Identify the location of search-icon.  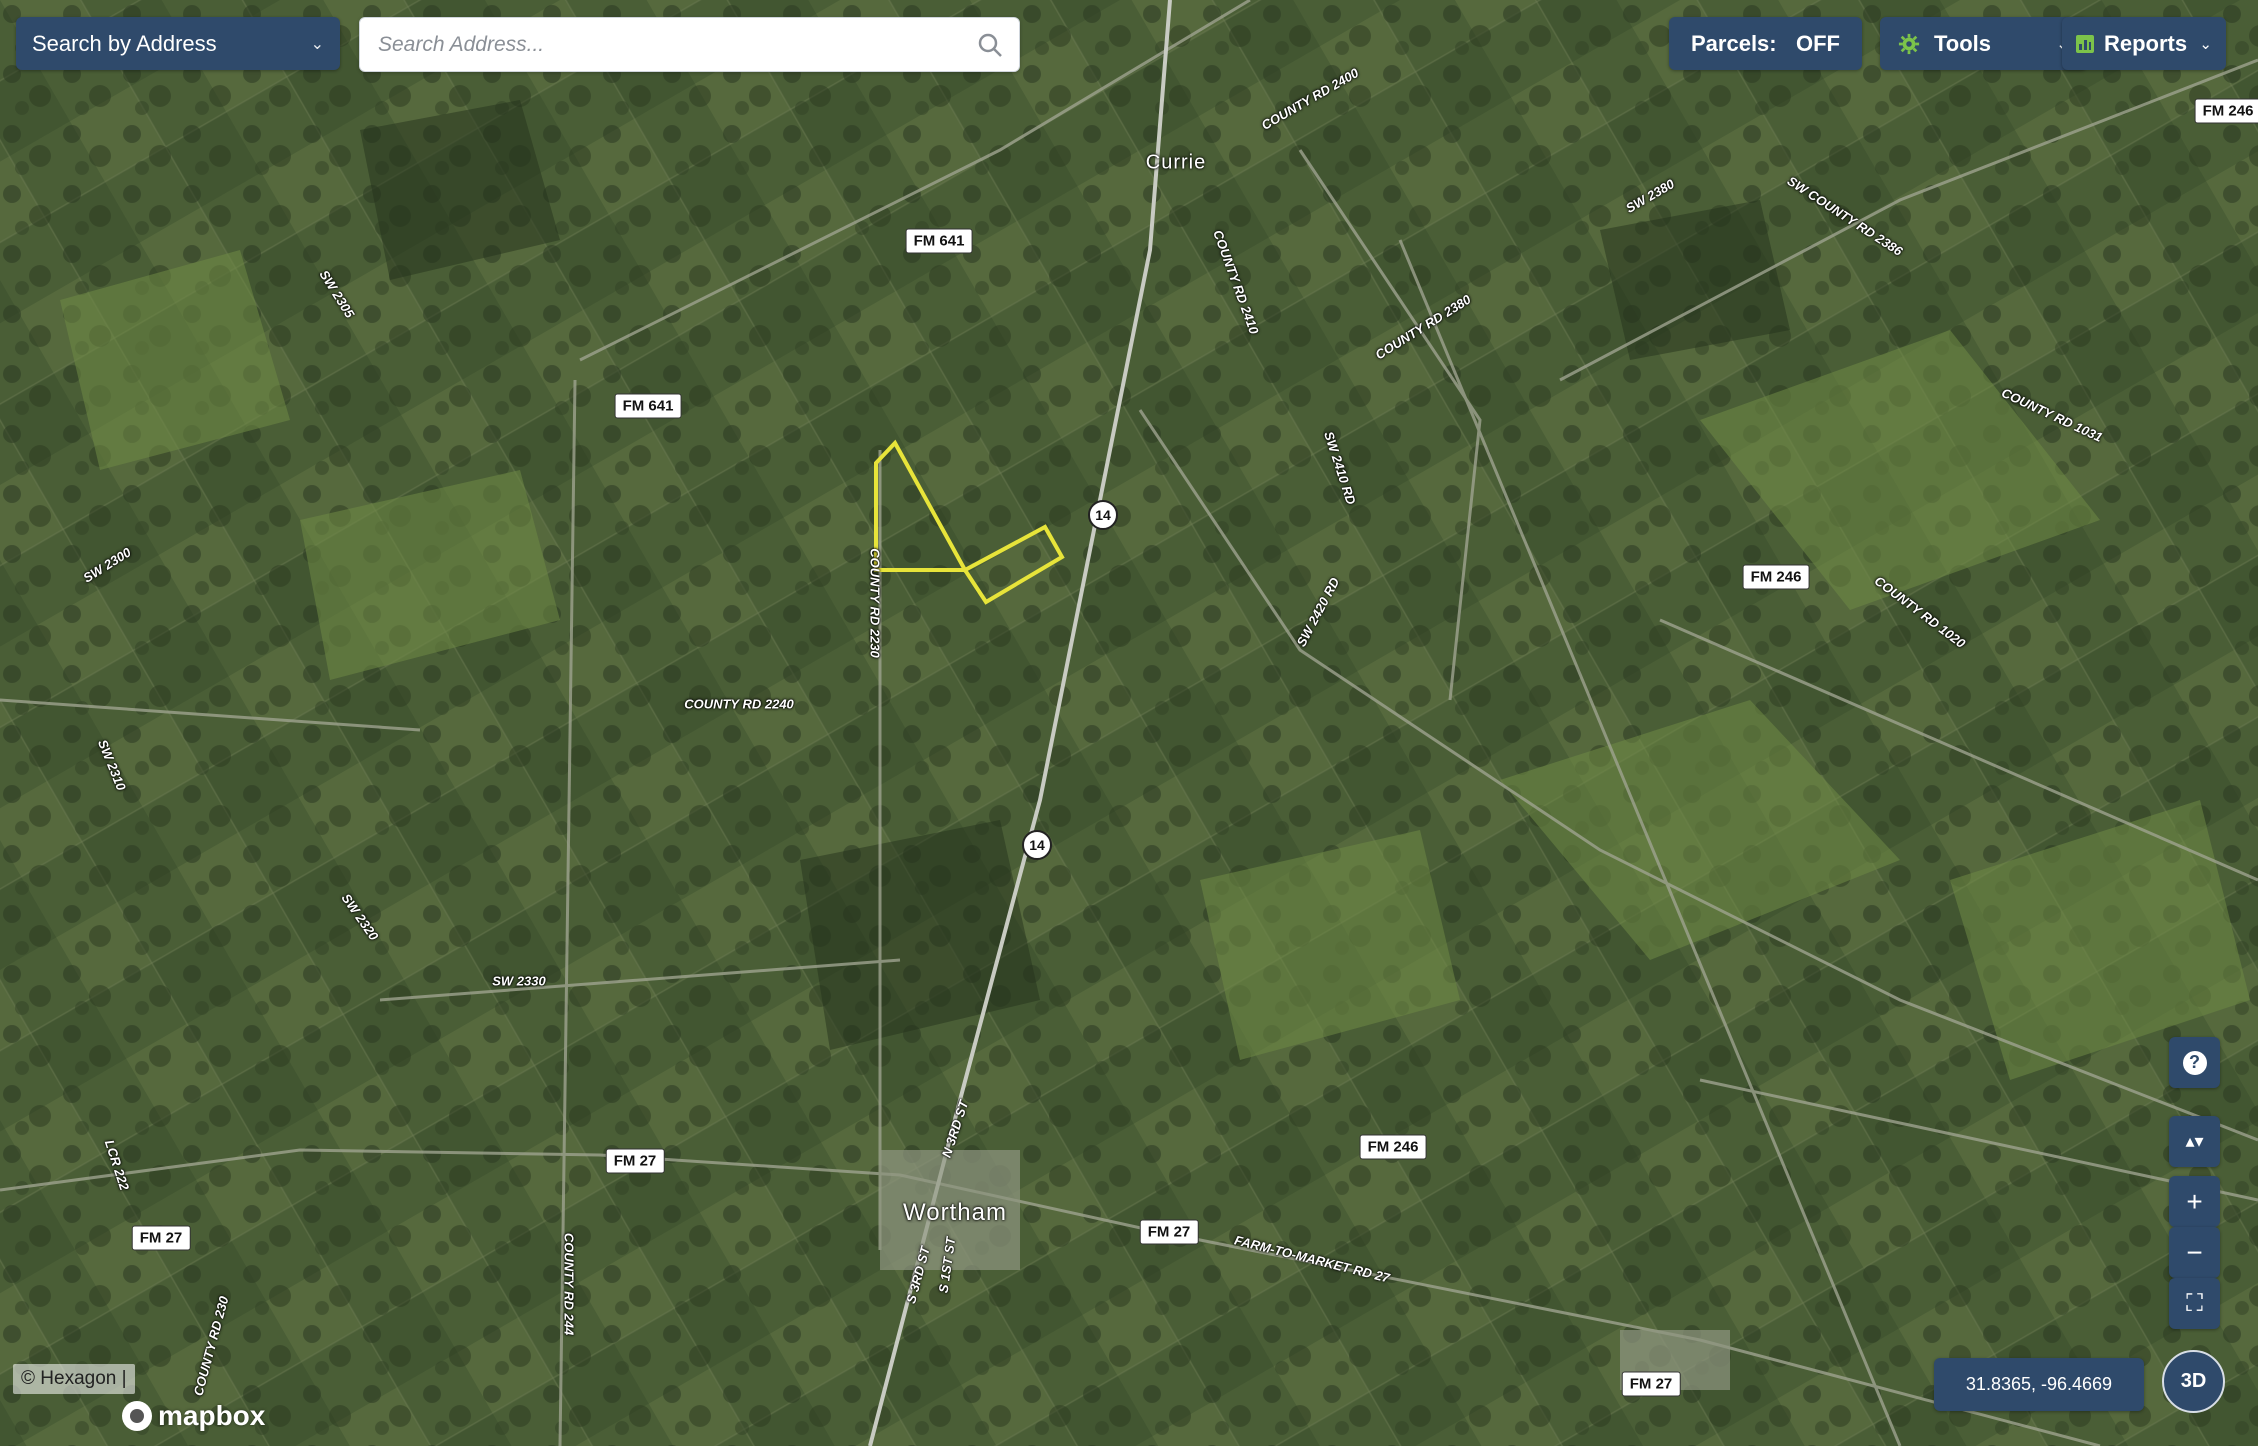
(990, 45).